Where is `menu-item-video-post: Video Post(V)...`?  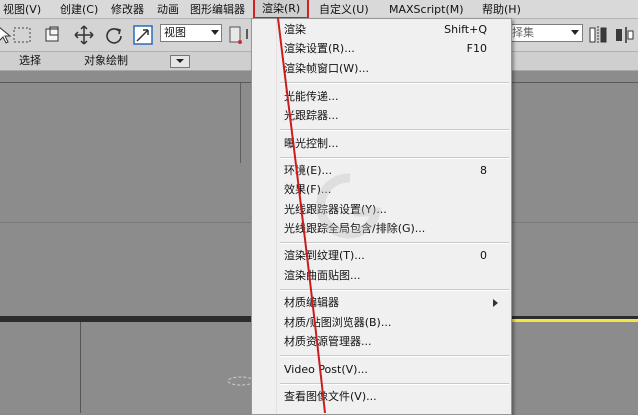
menu-item-video-post: Video Post(V)... is located at coordinates (326, 370).